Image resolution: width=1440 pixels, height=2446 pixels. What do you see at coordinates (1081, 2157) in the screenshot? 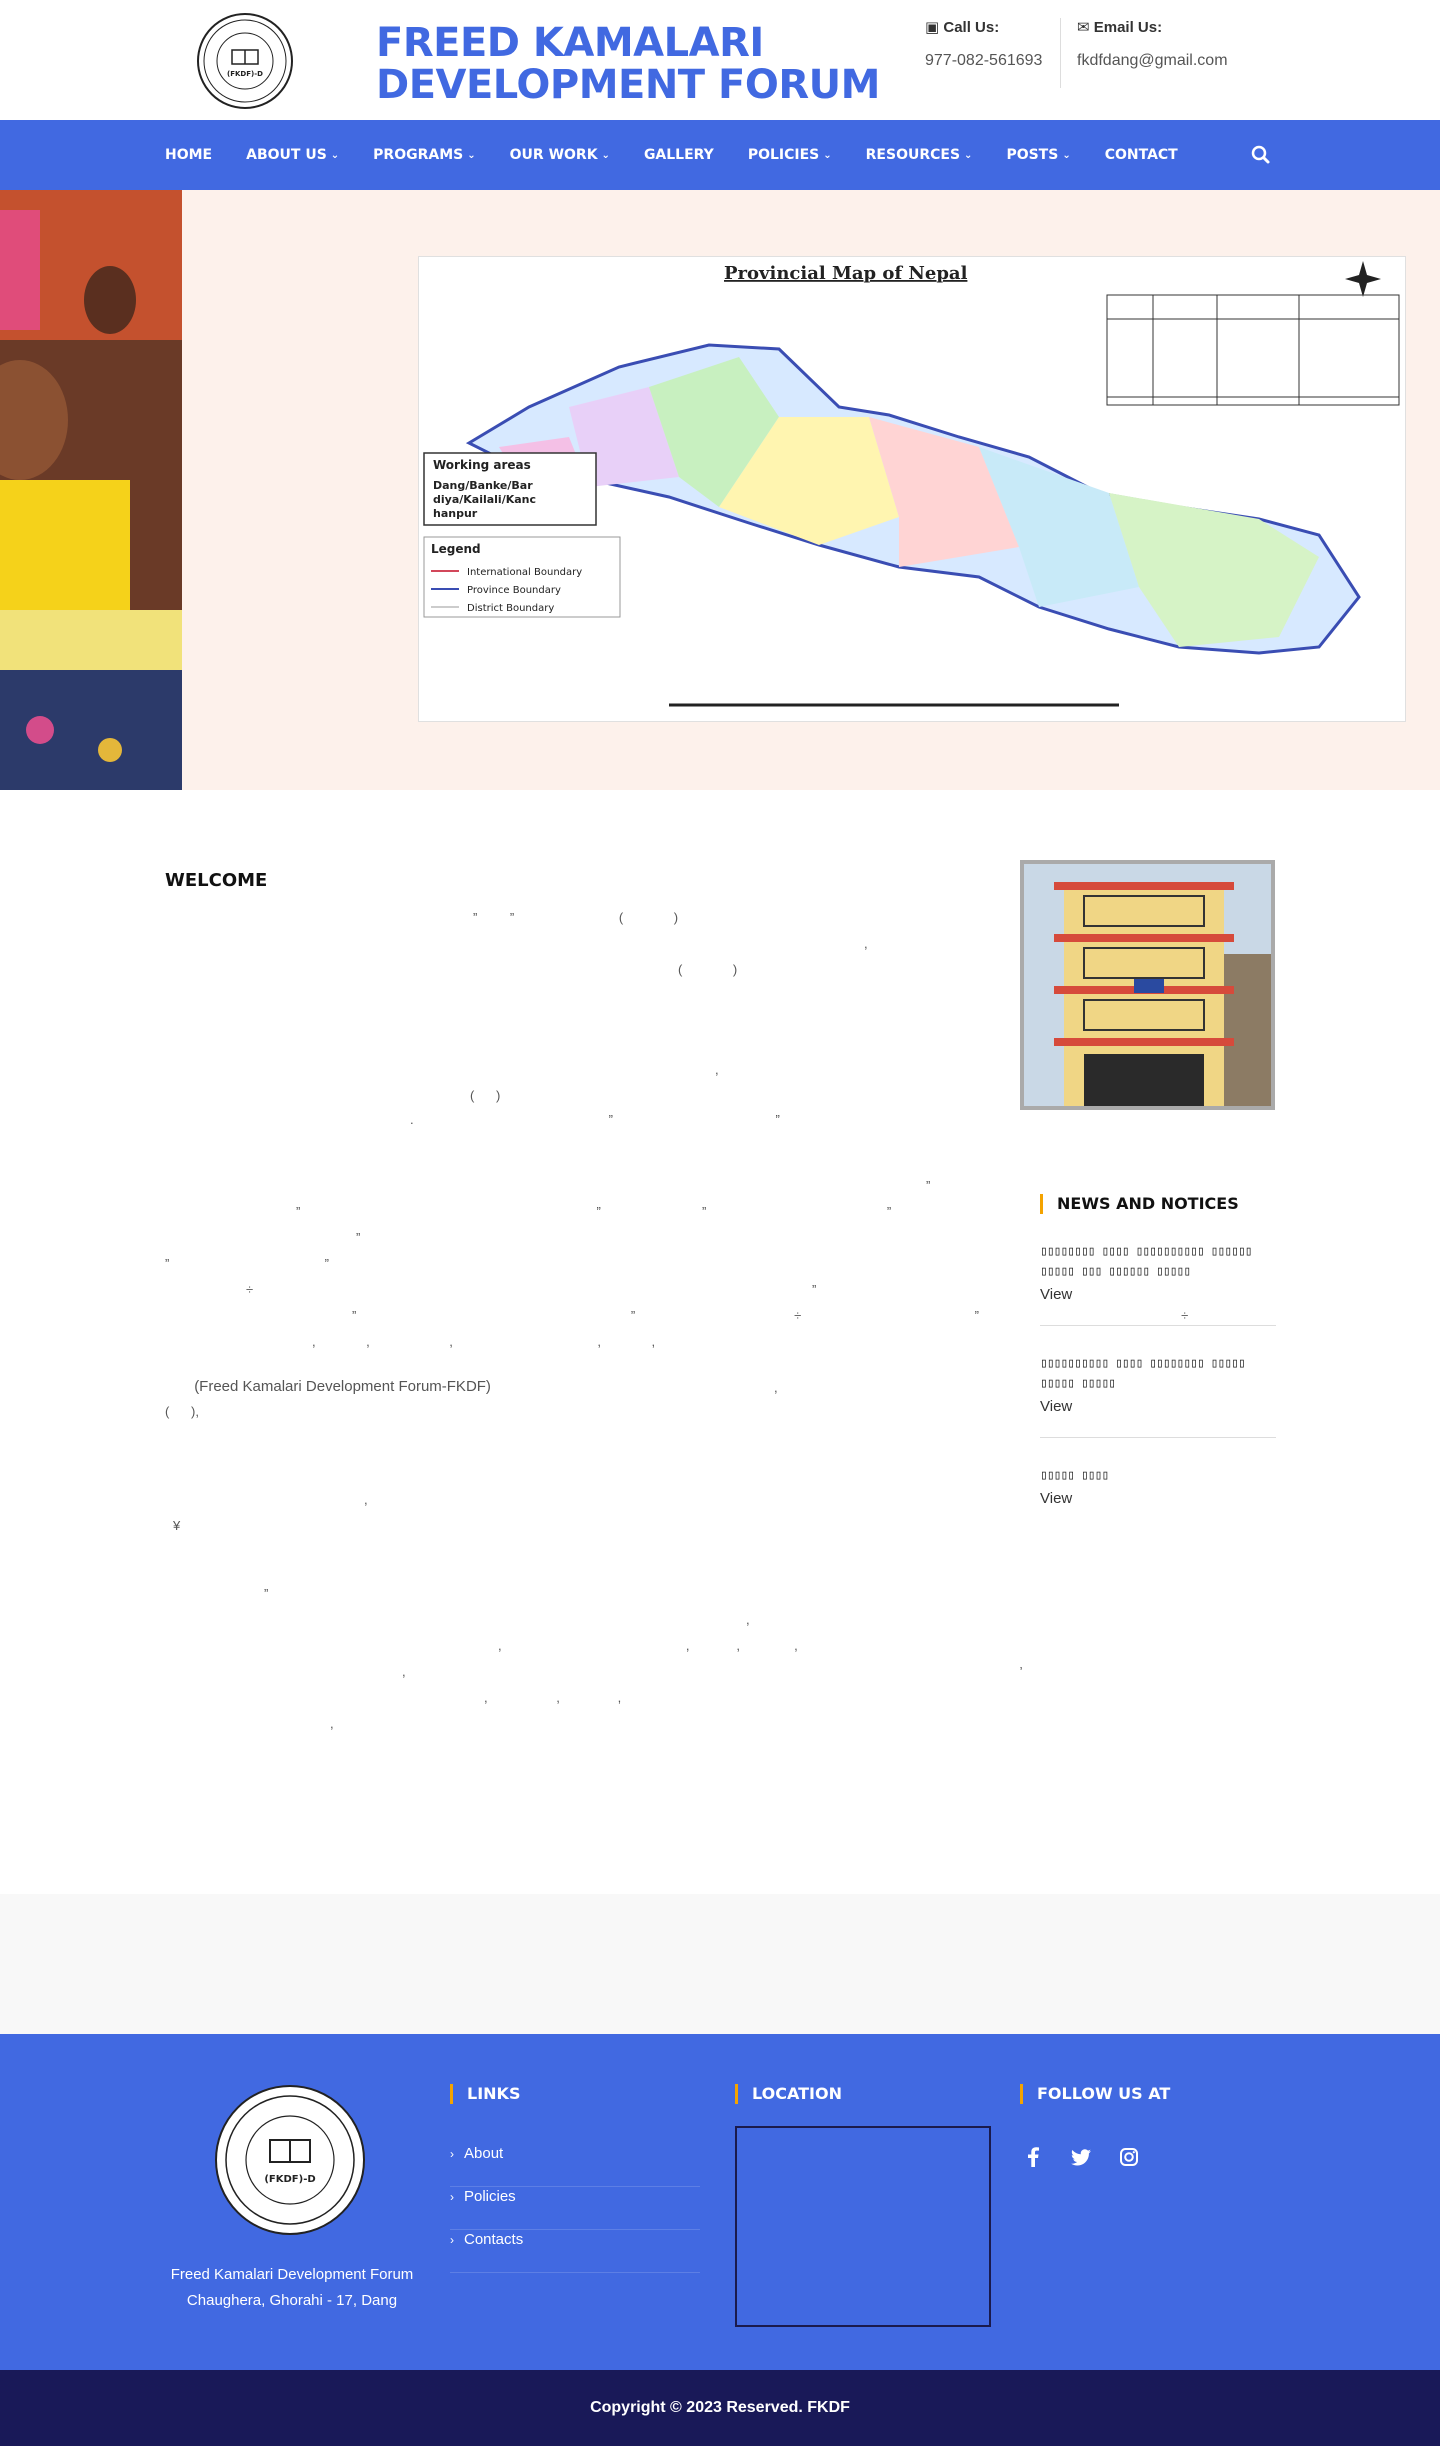
I see `twitter-icon` at bounding box center [1081, 2157].